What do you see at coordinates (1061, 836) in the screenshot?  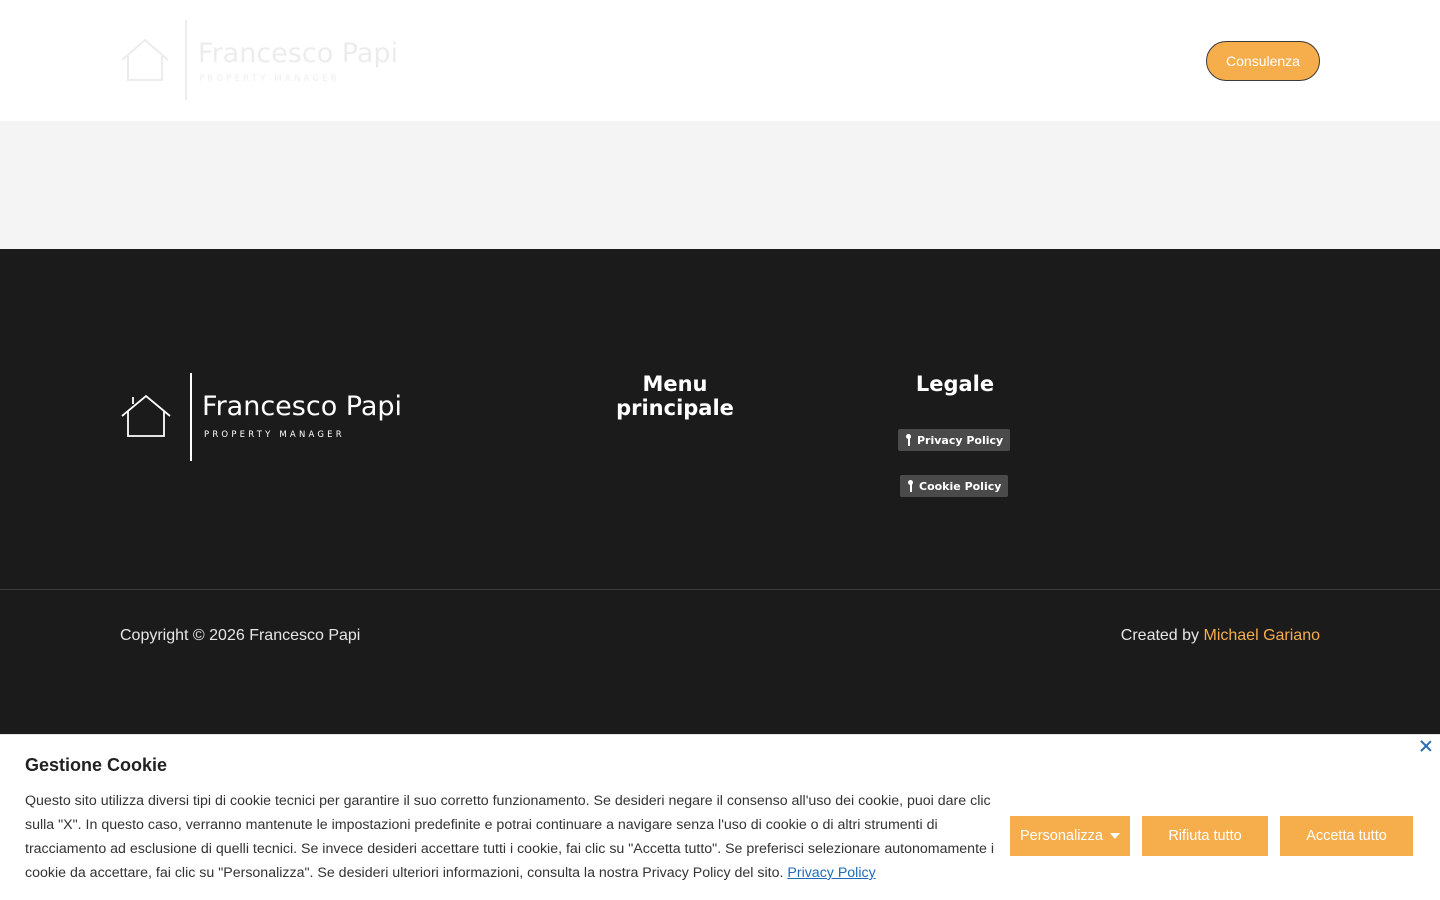 I see `personalizza-label: Personalizza` at bounding box center [1061, 836].